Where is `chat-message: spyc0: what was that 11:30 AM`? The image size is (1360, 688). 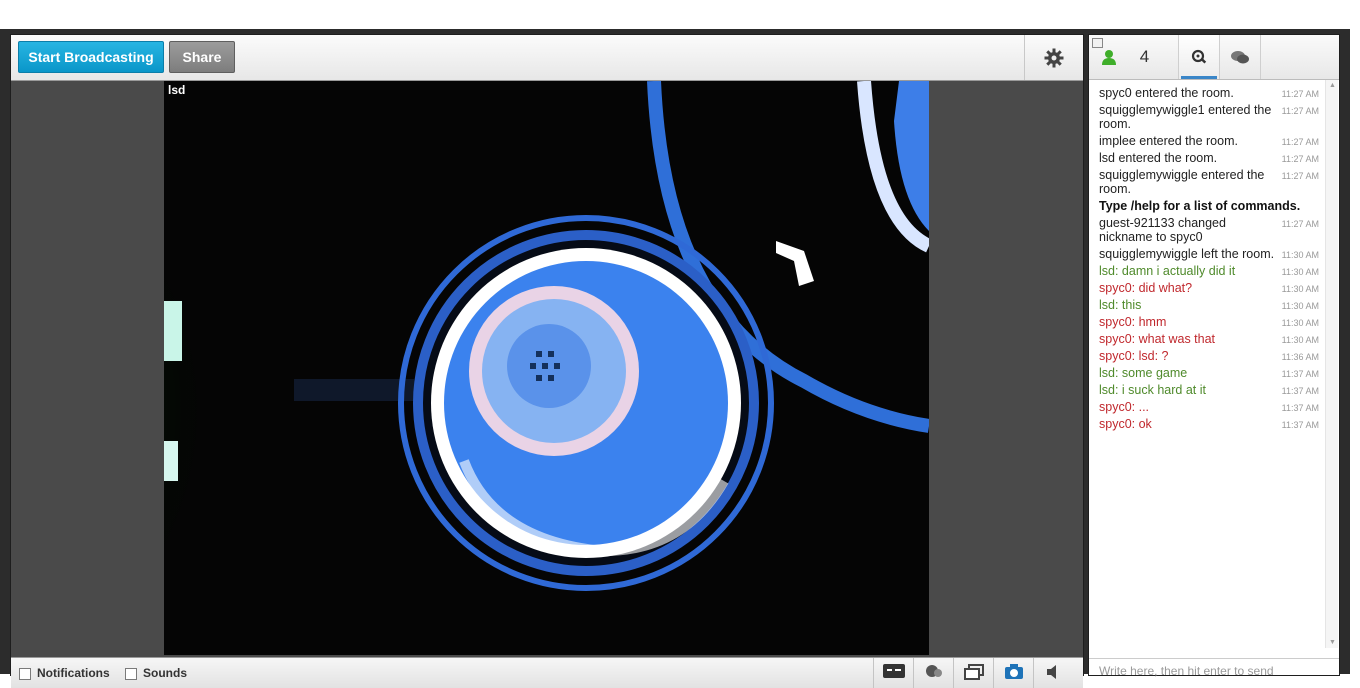
chat-message: spyc0: what was that 11:30 AM is located at coordinates (1207, 339).